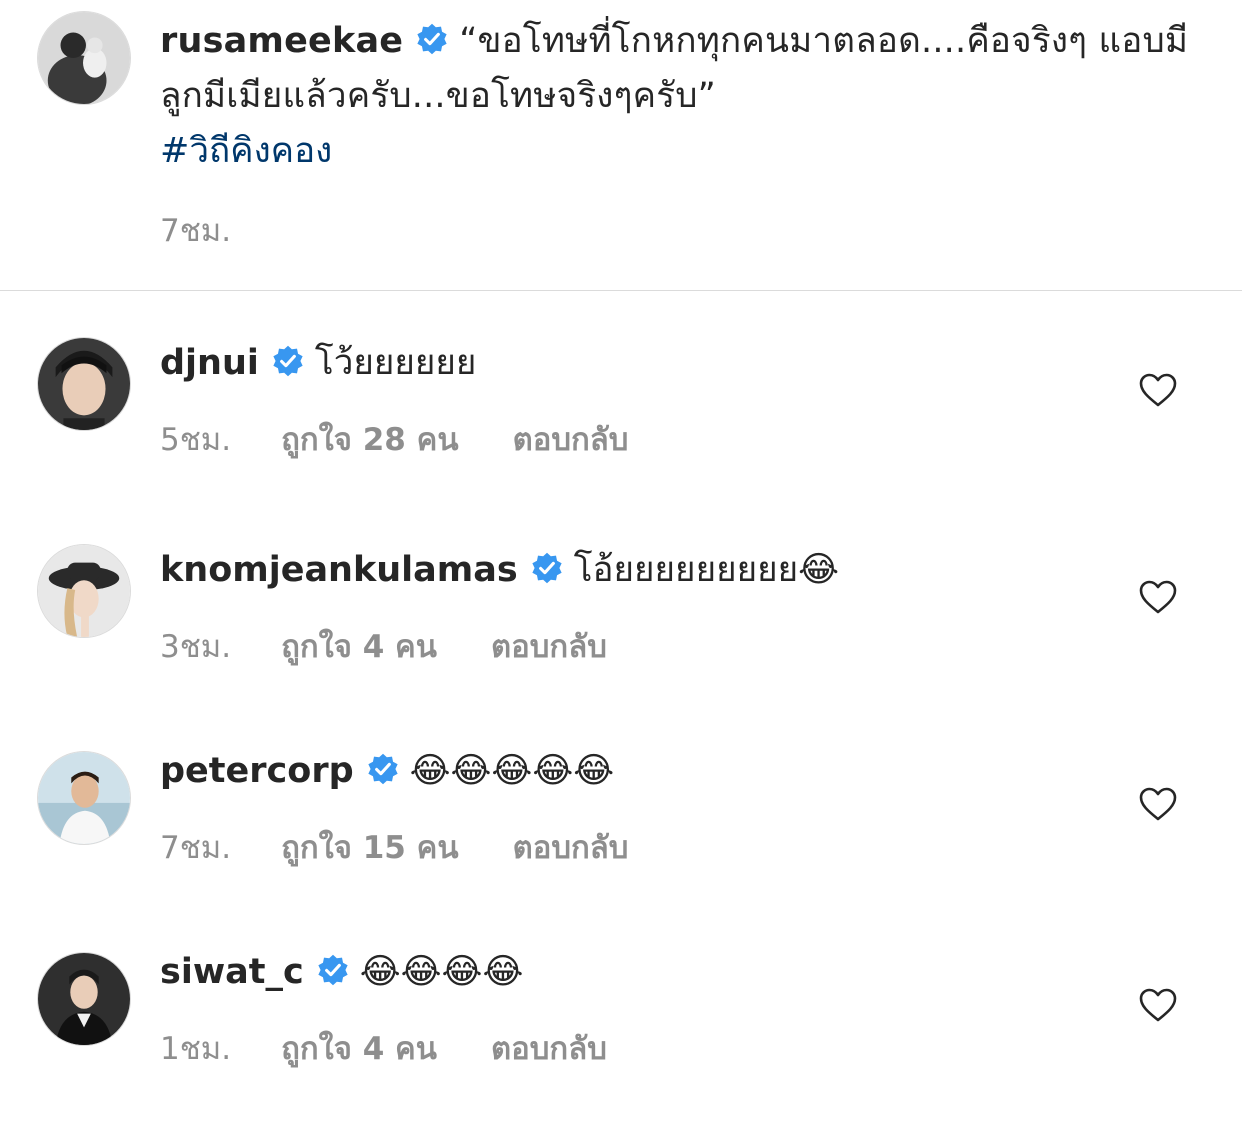  Describe the element at coordinates (281, 41) in the screenshot. I see `caption-username: rusameekae` at that location.